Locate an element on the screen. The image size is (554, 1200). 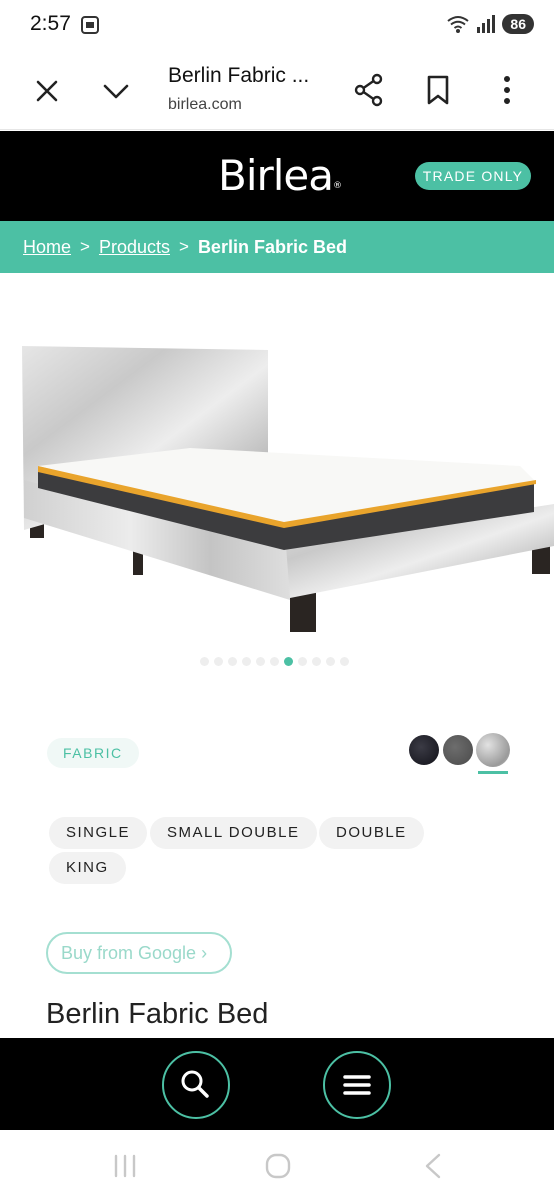
breadcrumb: Home > Products > Berlin Fabric Bed is located at coordinates (277, 247).